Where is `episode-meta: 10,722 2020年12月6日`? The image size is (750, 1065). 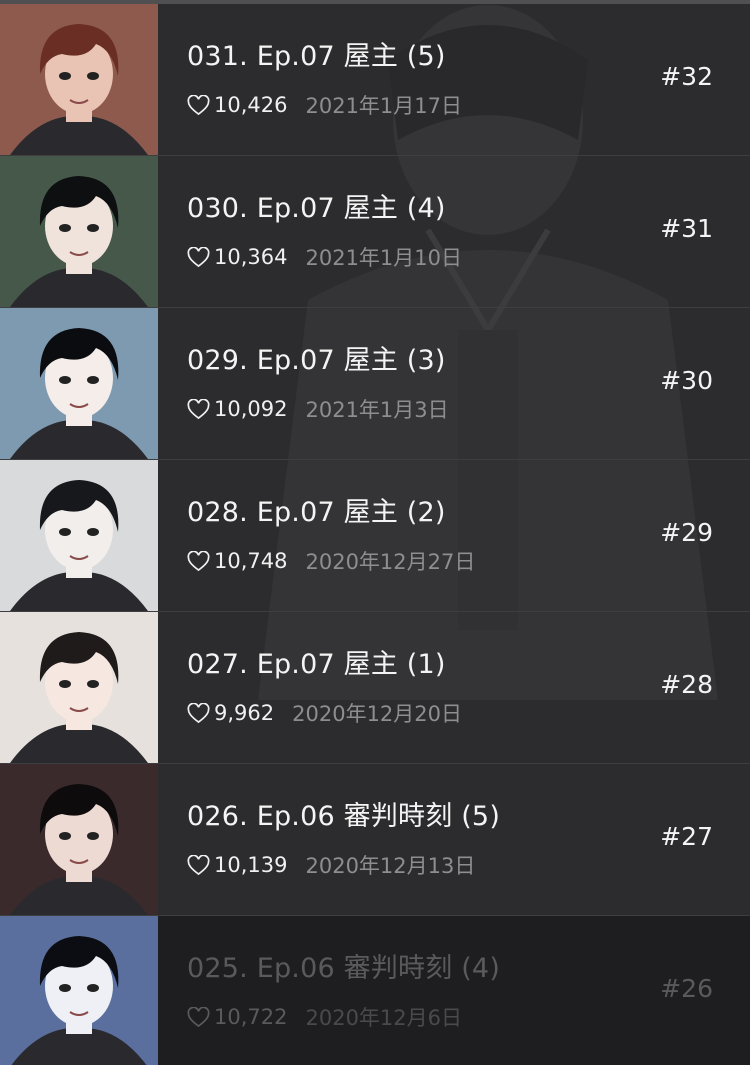 episode-meta: 10,722 2020年12月6日 is located at coordinates (324, 1017).